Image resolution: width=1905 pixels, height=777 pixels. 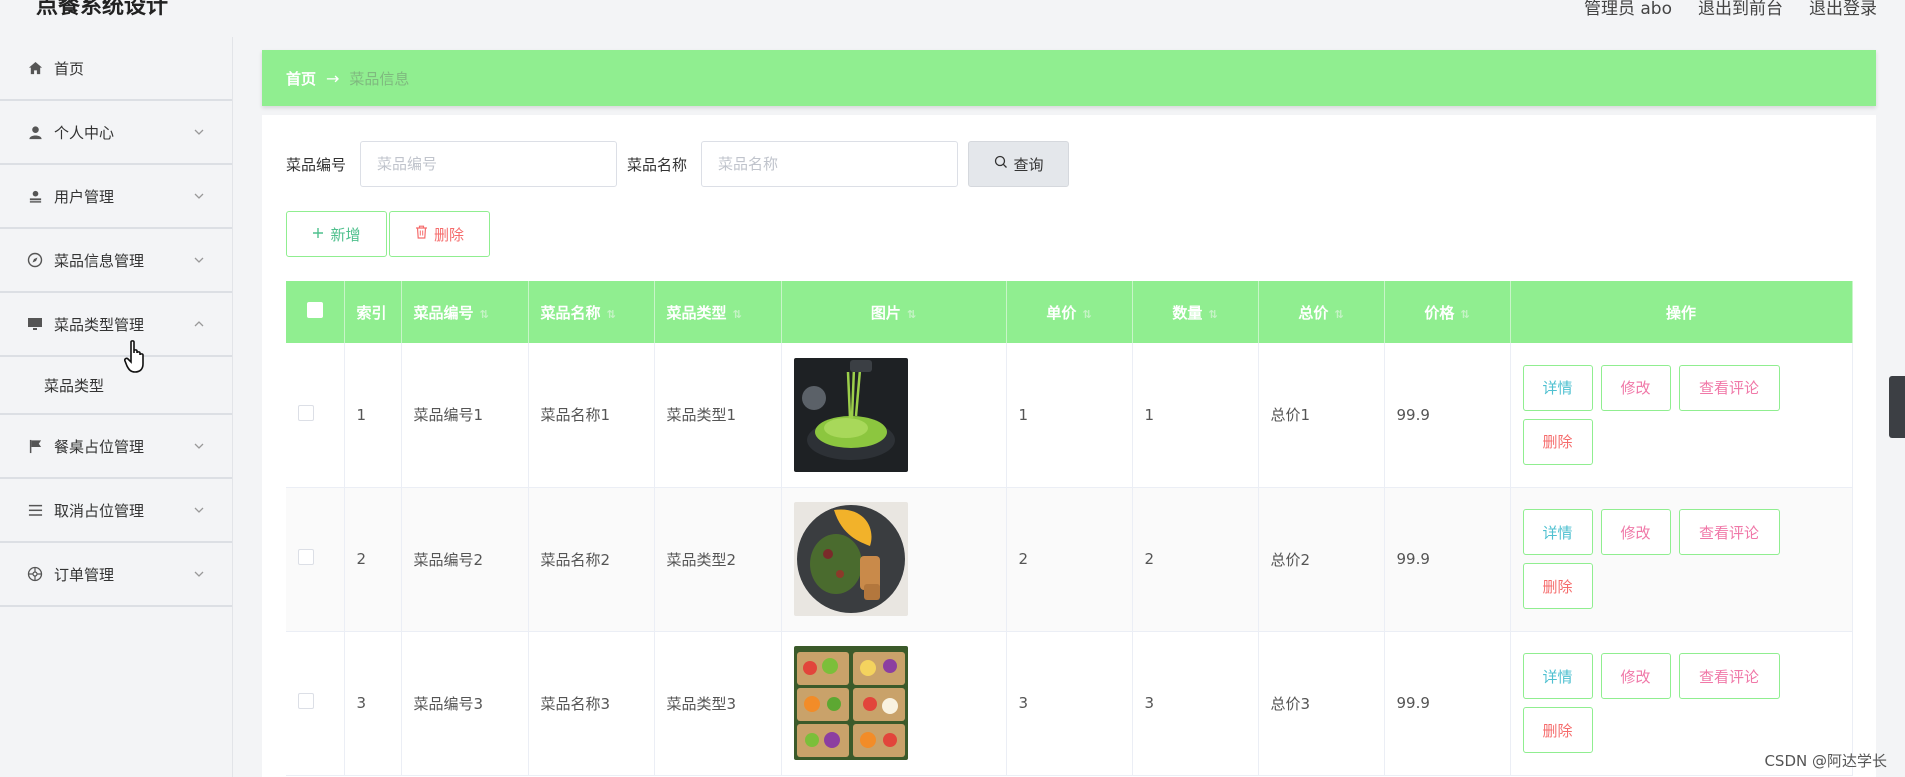 I want to click on column-header-sortable: 菜品名称 ⇅, so click(x=591, y=312).